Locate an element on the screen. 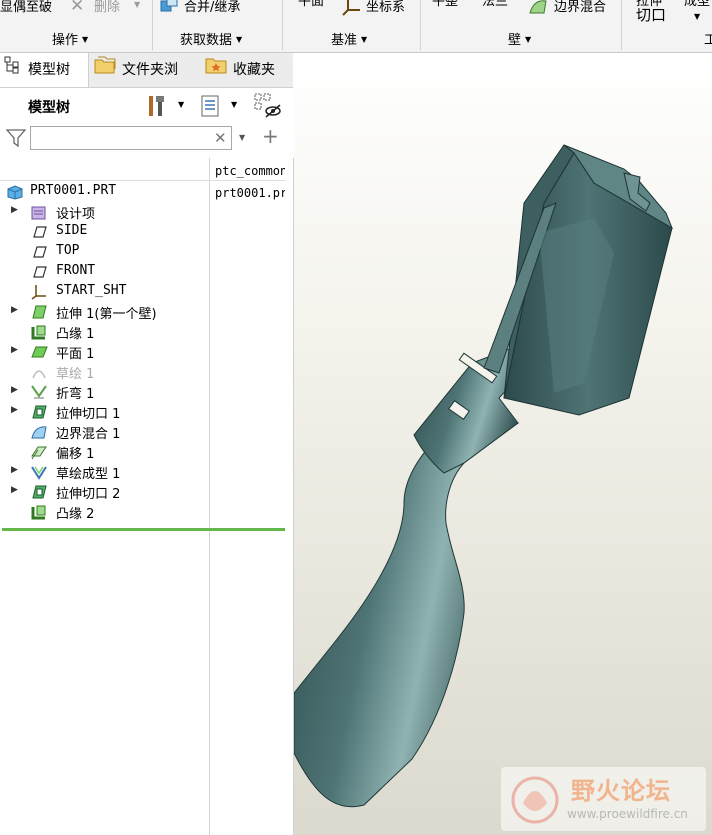 This screenshot has height=835, width=712. tree-item: TOP is located at coordinates (104, 252).